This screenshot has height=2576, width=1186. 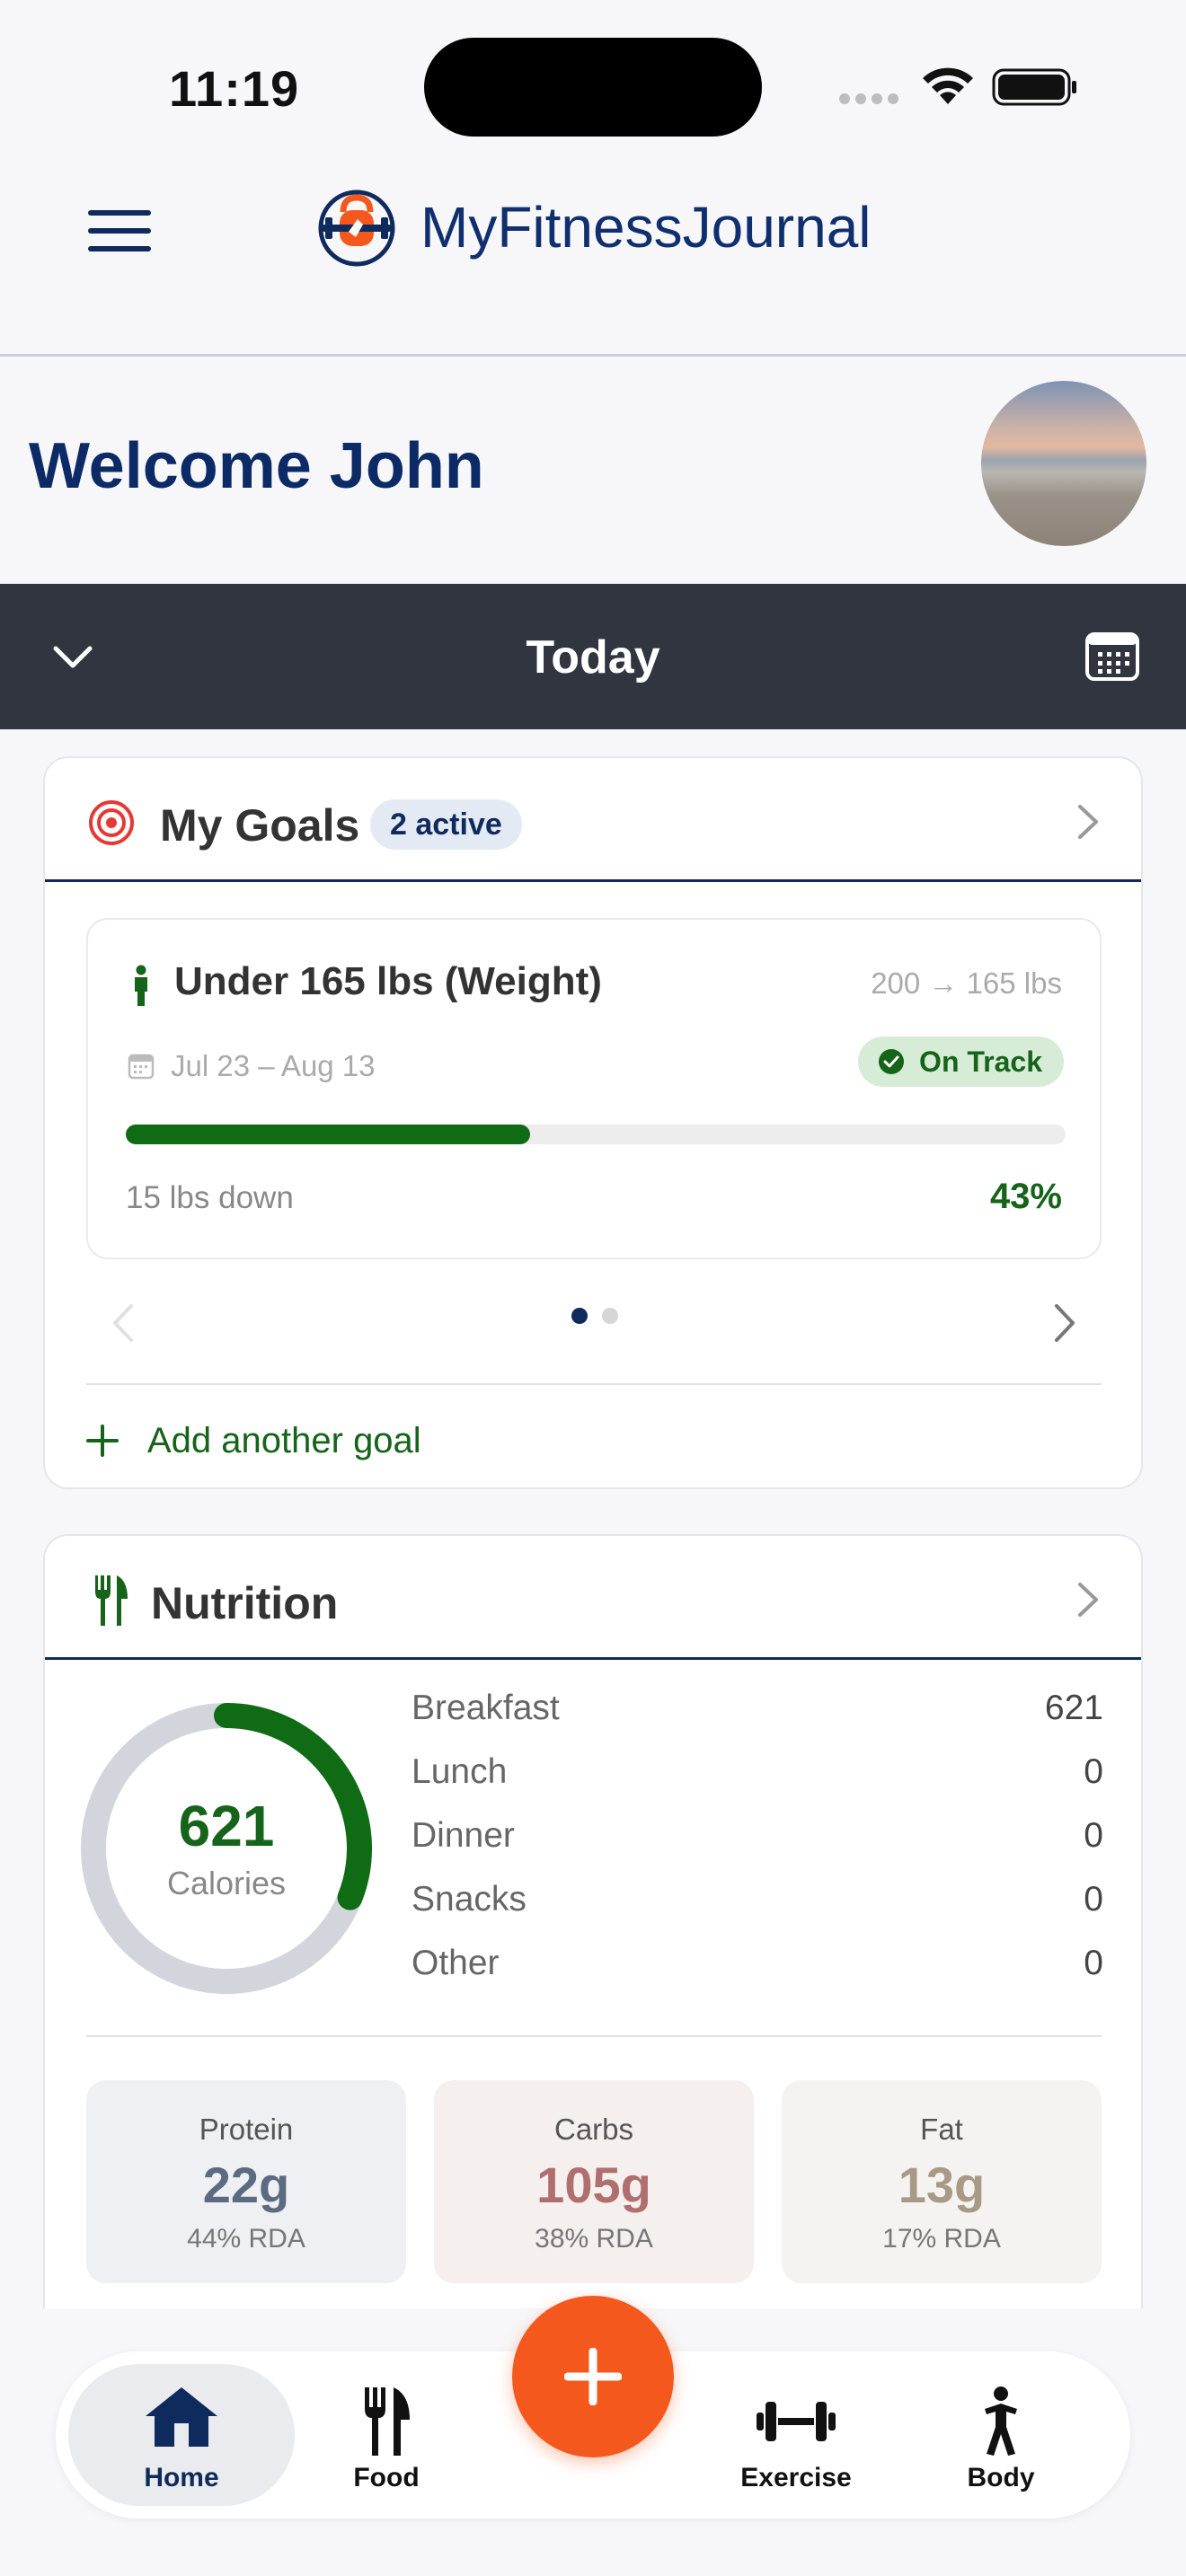 I want to click on nav-food: Food, so click(x=386, y=2435).